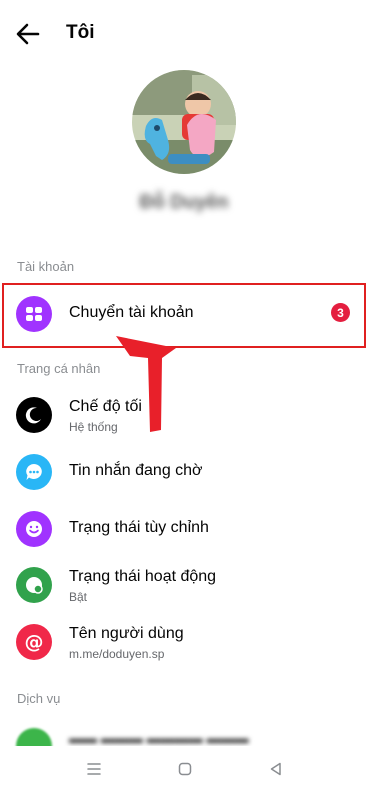 The height and width of the screenshot is (792, 368). Describe the element at coordinates (159, 738) in the screenshot. I see `service-label-obscured: ▬▬ ▬▬▬ ▬▬▬▬ ▬▬▬` at that location.